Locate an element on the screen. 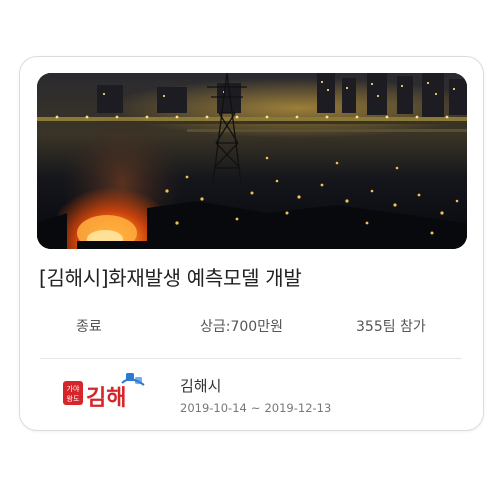 The width and height of the screenshot is (500, 500). prize-label: 상금:700만원 is located at coordinates (241, 327).